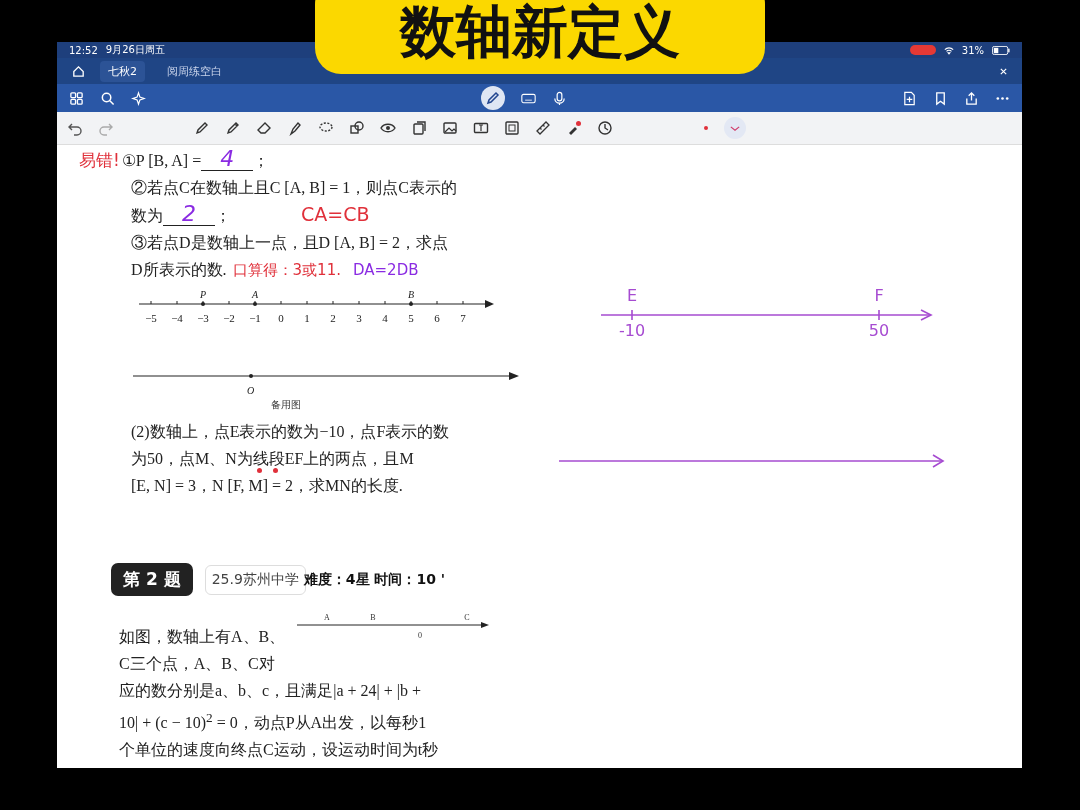 The height and width of the screenshot is (810, 1080). I want to click on eraser-icon, so click(264, 128).